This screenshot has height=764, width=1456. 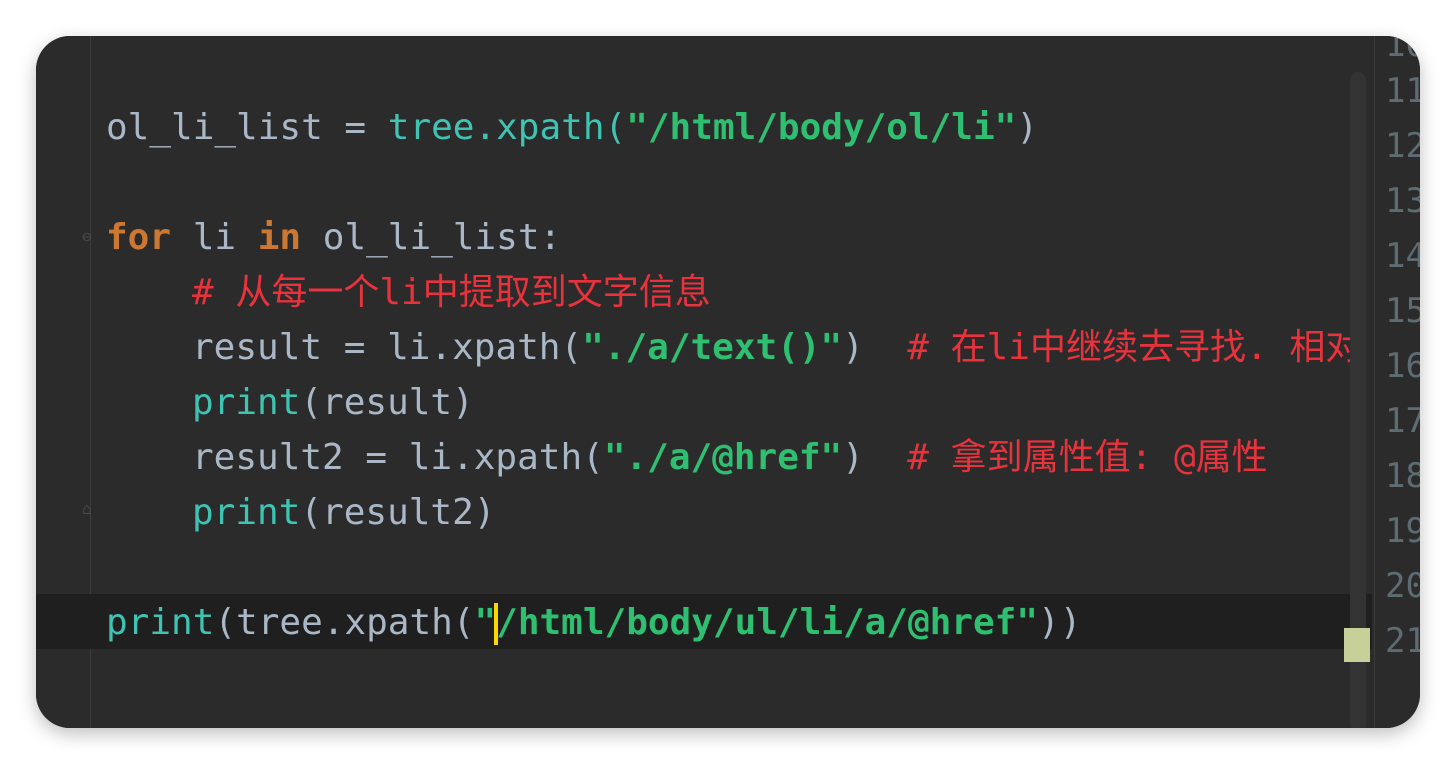 What do you see at coordinates (507, 127) in the screenshot?
I see `code-token: tree.xpath(` at bounding box center [507, 127].